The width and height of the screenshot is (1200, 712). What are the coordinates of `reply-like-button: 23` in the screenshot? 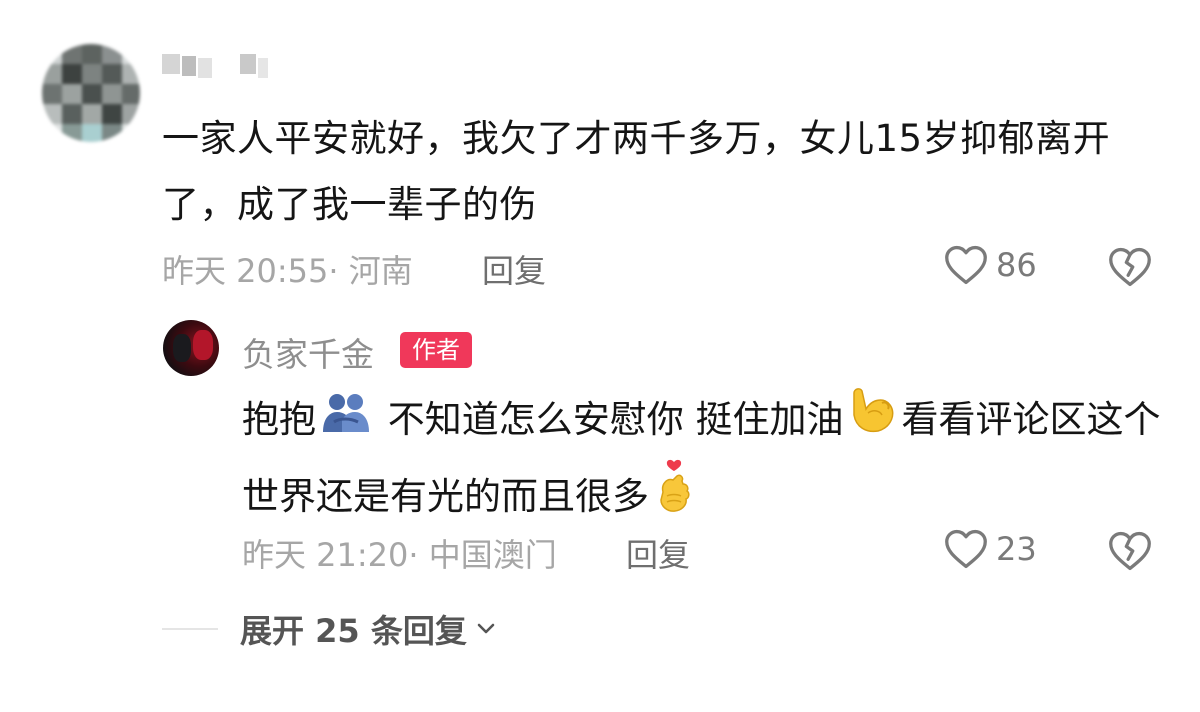 It's located at (990, 549).